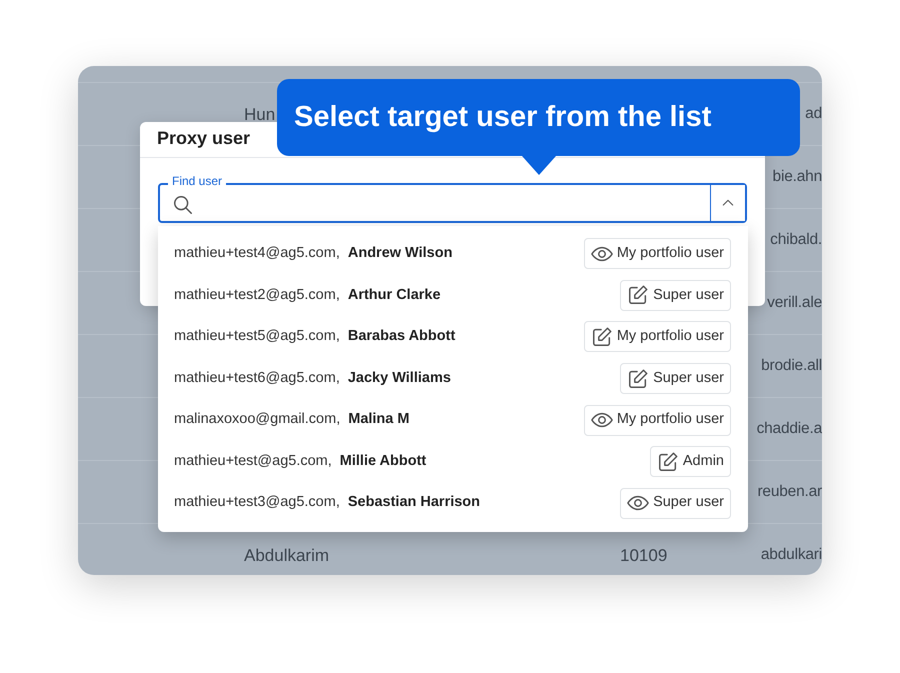 This screenshot has width=900, height=673. What do you see at coordinates (452, 420) in the screenshot?
I see `user-option: malinaxoxoo@gmail.com, Malina M My portfolio user` at bounding box center [452, 420].